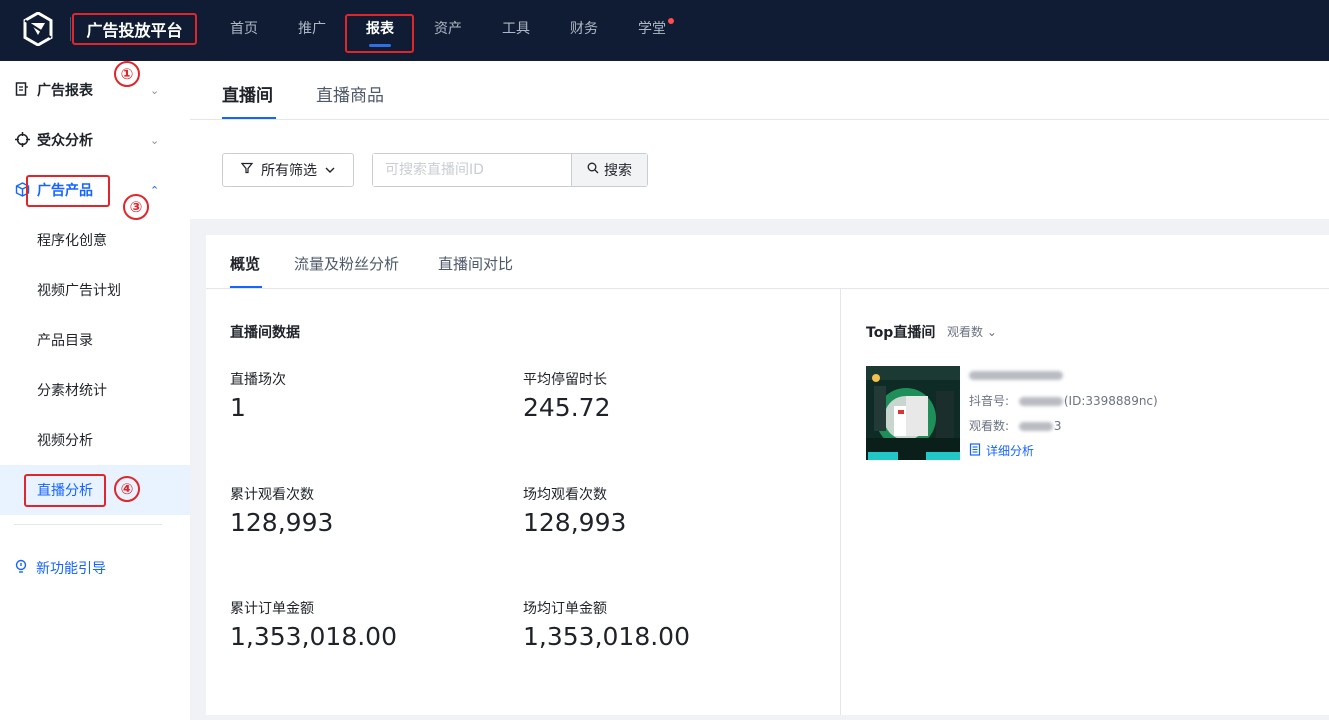 The width and height of the screenshot is (1329, 720). I want to click on filter-label: 所有筛选, so click(289, 171).